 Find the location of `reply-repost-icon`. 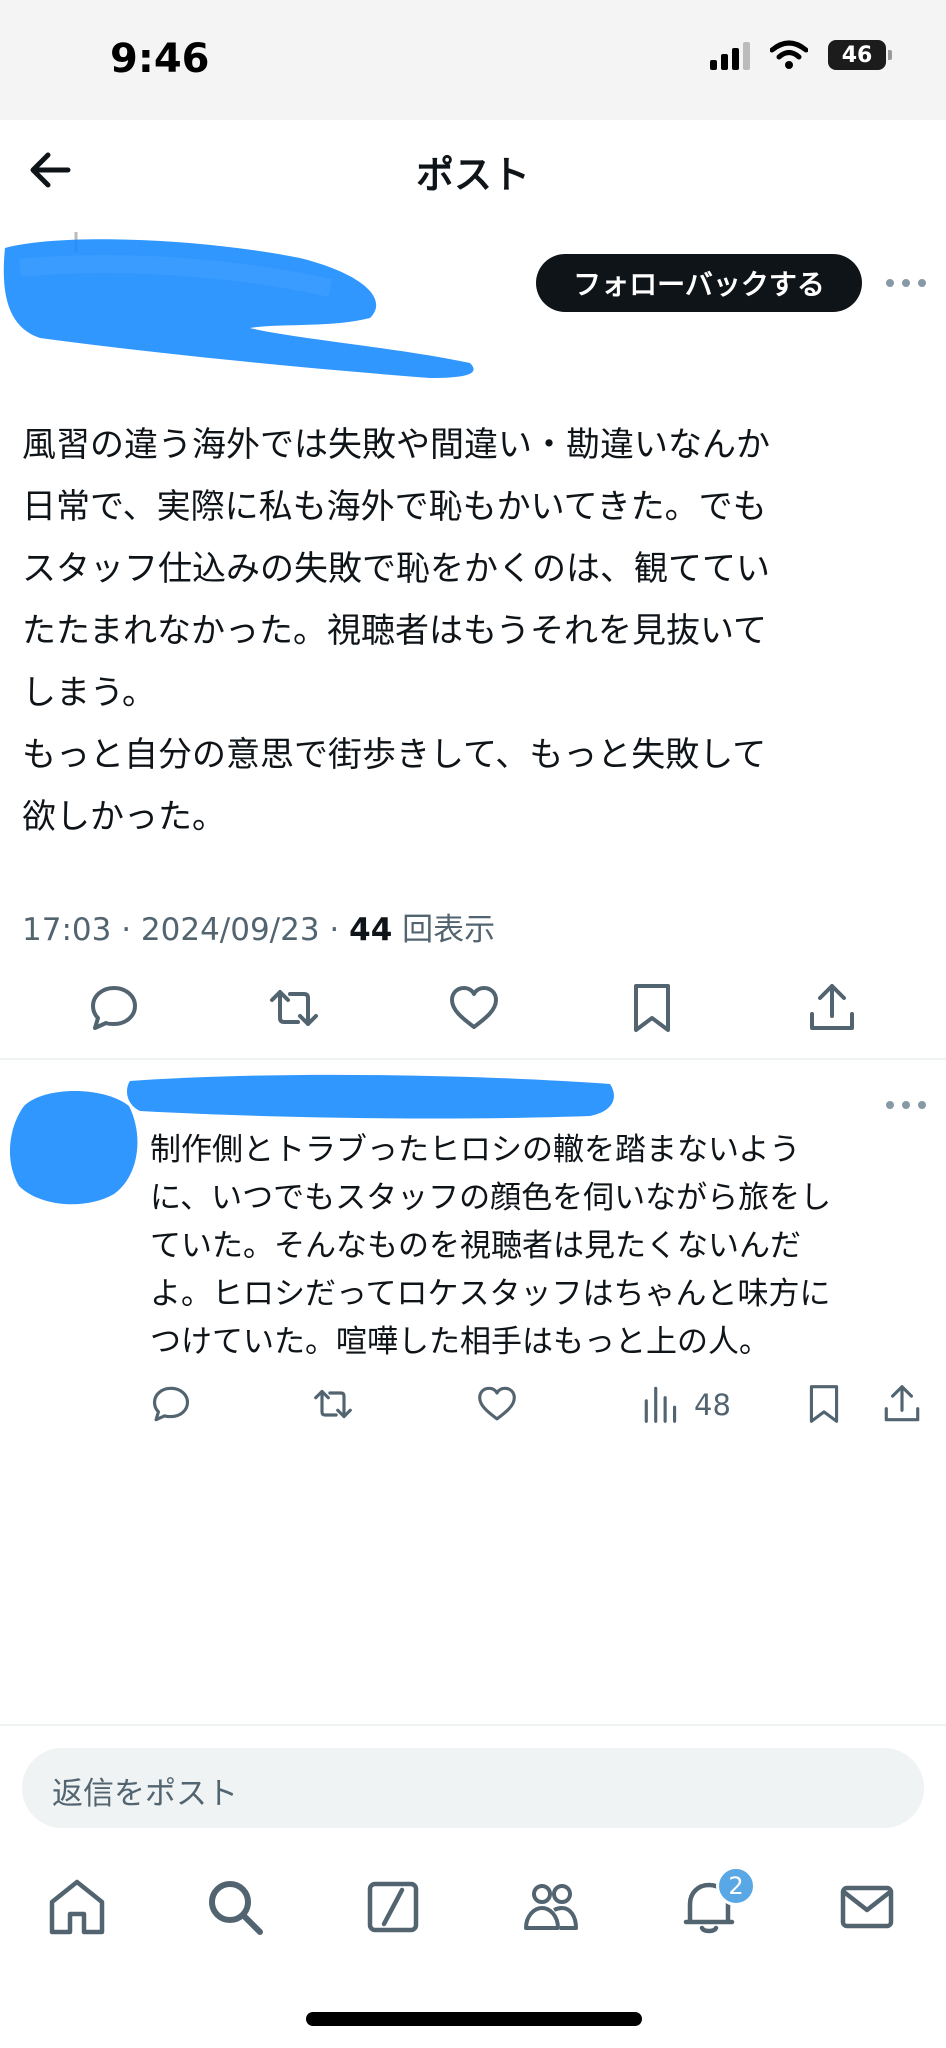

reply-repost-icon is located at coordinates (333, 1404).